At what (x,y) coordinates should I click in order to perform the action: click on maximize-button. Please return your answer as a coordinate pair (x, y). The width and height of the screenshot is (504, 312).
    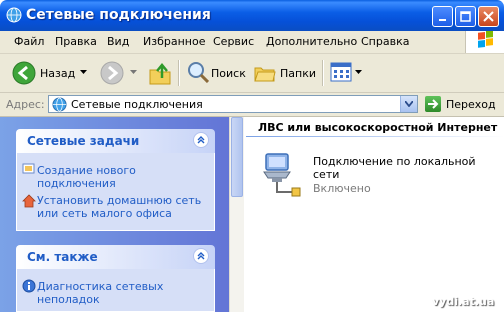
    Looking at the image, I should click on (465, 16).